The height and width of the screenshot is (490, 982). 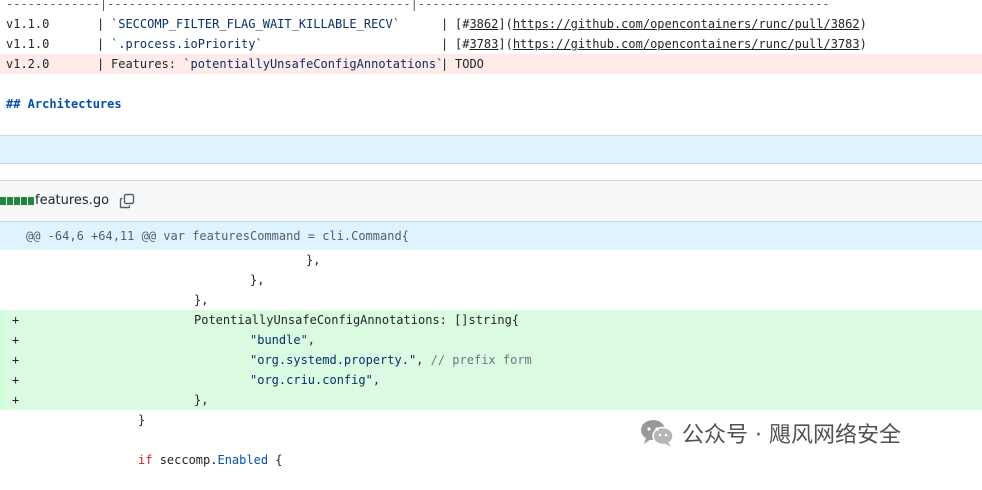 I want to click on code-comment: // prefix form, so click(x=481, y=360).